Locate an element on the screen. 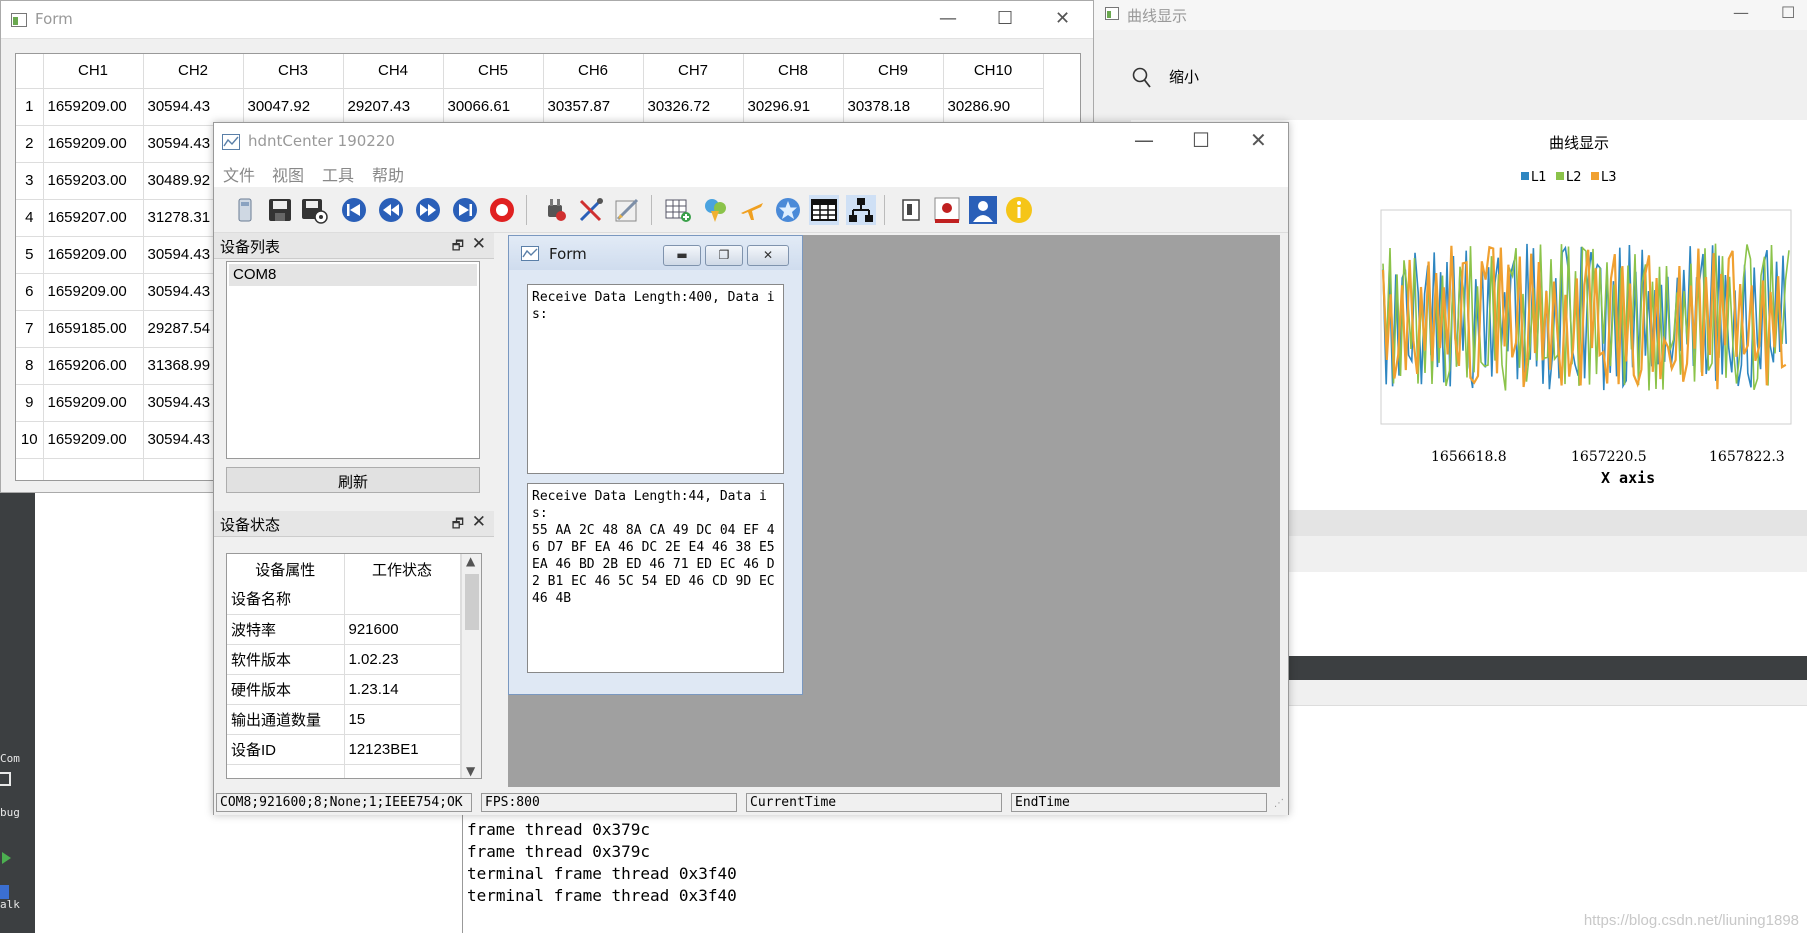 This screenshot has width=1807, height=933. table-cell: 30594.43 is located at coordinates (193, 107).